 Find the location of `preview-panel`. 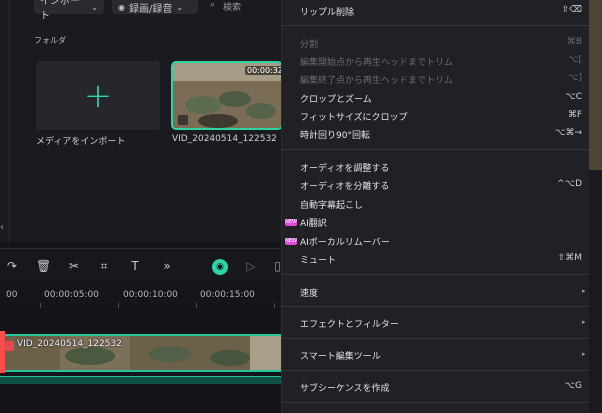

preview-panel is located at coordinates (595, 85).